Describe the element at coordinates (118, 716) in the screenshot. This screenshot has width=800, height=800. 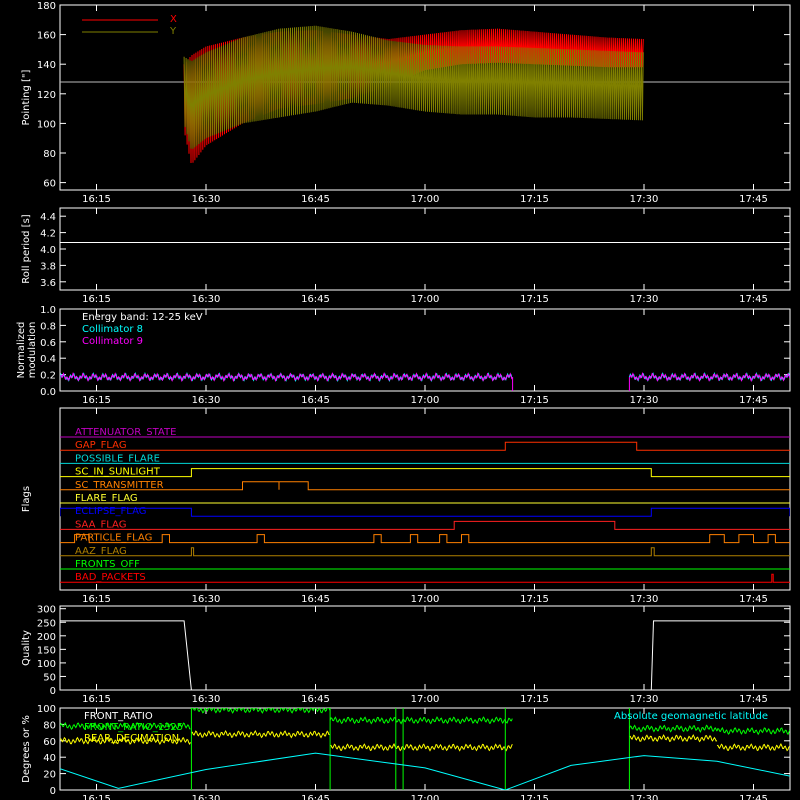
I see `legend-label: FRONT_RATIO` at that location.